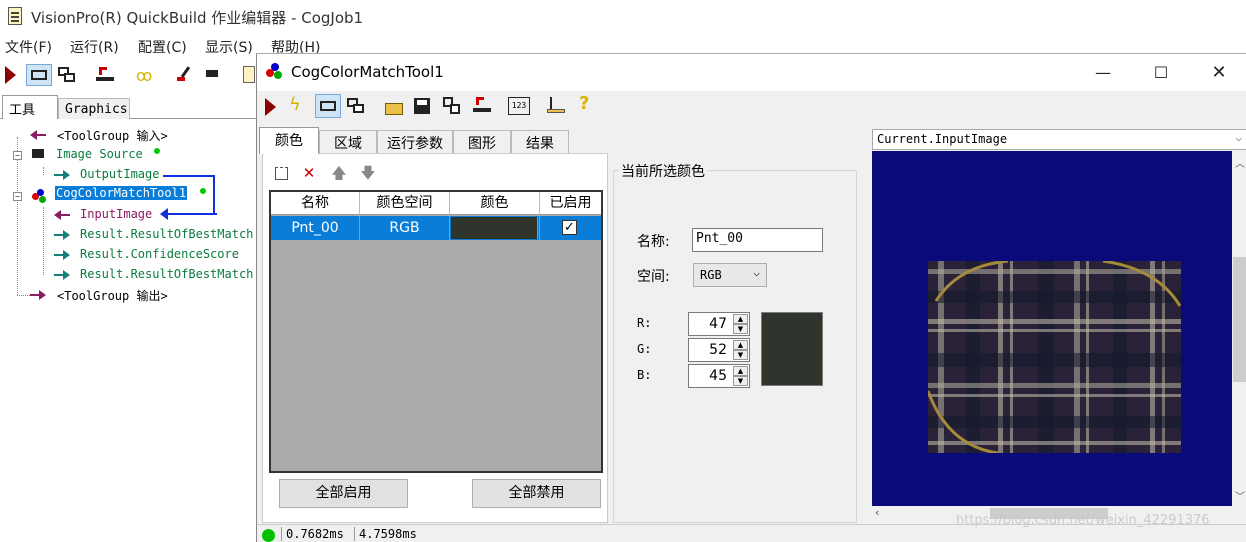 This screenshot has width=1246, height=542. I want to click on menu-file: 文件(F), so click(28, 47).